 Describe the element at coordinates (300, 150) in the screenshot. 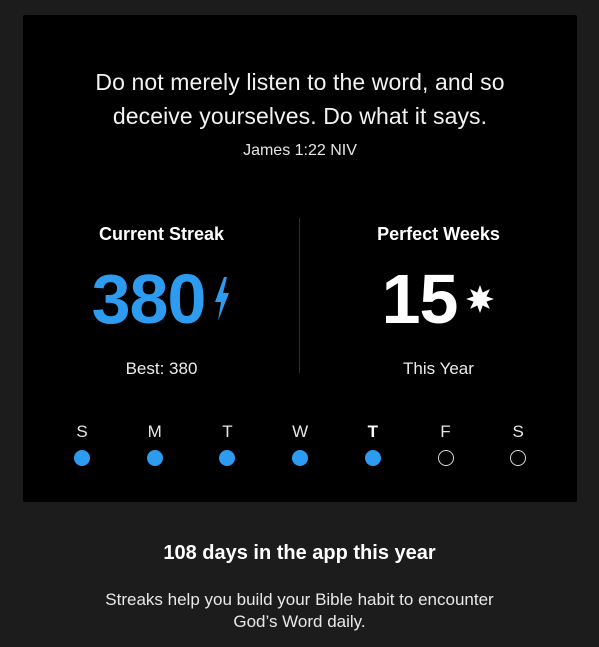

I see `verse-reference: James 1:22 NIV` at that location.